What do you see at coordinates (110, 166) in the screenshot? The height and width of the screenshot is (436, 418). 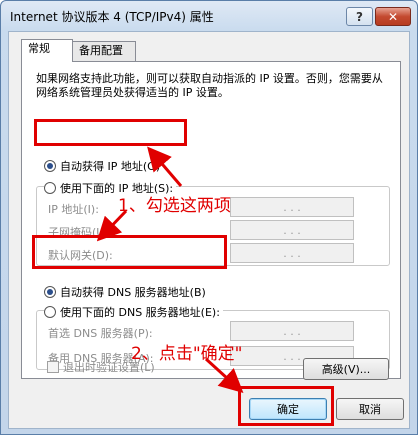 I see `ip-auto-label: 自动获得 IP 地址(O)` at bounding box center [110, 166].